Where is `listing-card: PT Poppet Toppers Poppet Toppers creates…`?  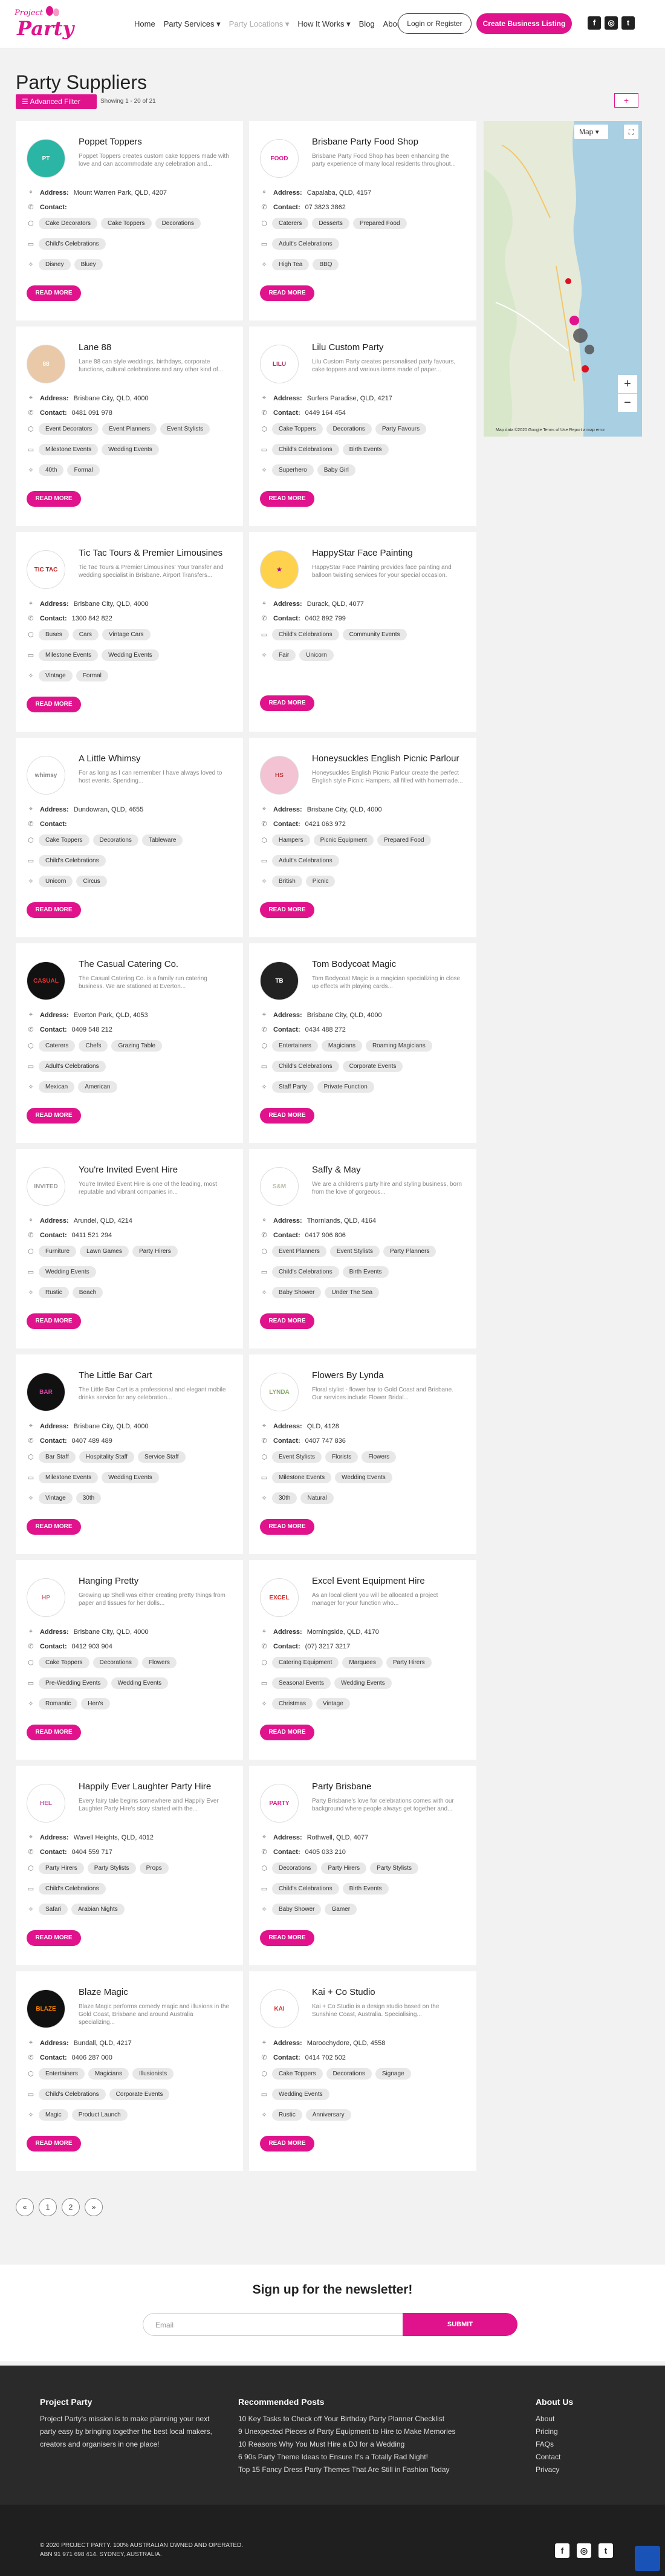
listing-card: PT Poppet Toppers Poppet Toppers creates… is located at coordinates (129, 220).